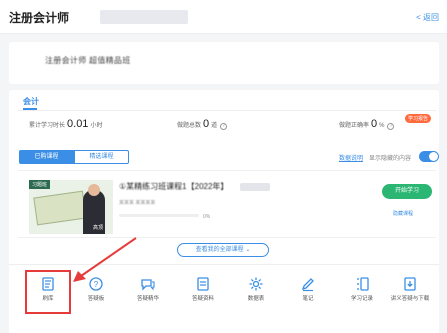 This screenshot has width=447, height=333. What do you see at coordinates (101, 157) in the screenshot?
I see `tab-featured-courses: 精选课程` at bounding box center [101, 157].